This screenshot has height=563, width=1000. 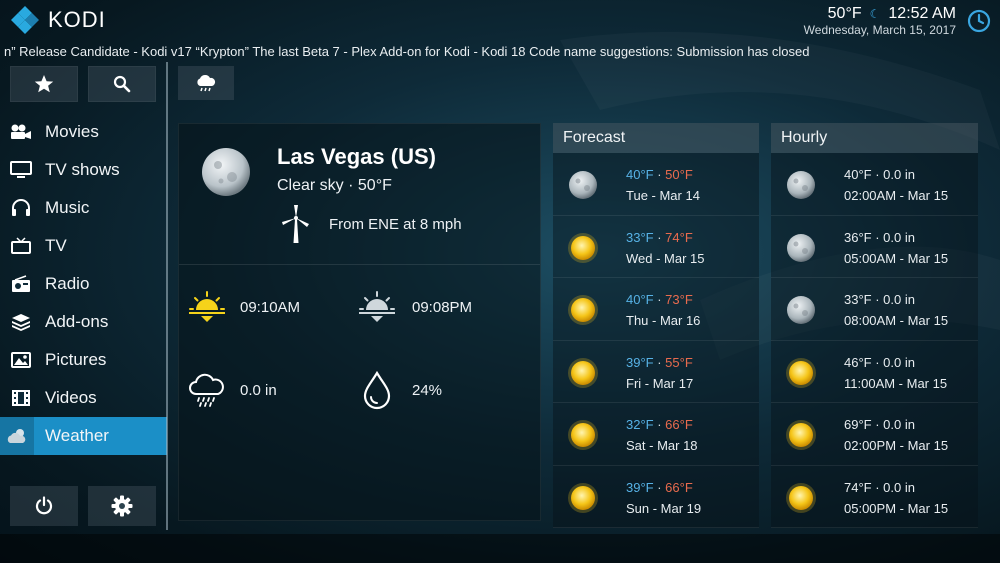 What do you see at coordinates (21, 170) in the screenshot?
I see `tv-shows-icon` at bounding box center [21, 170].